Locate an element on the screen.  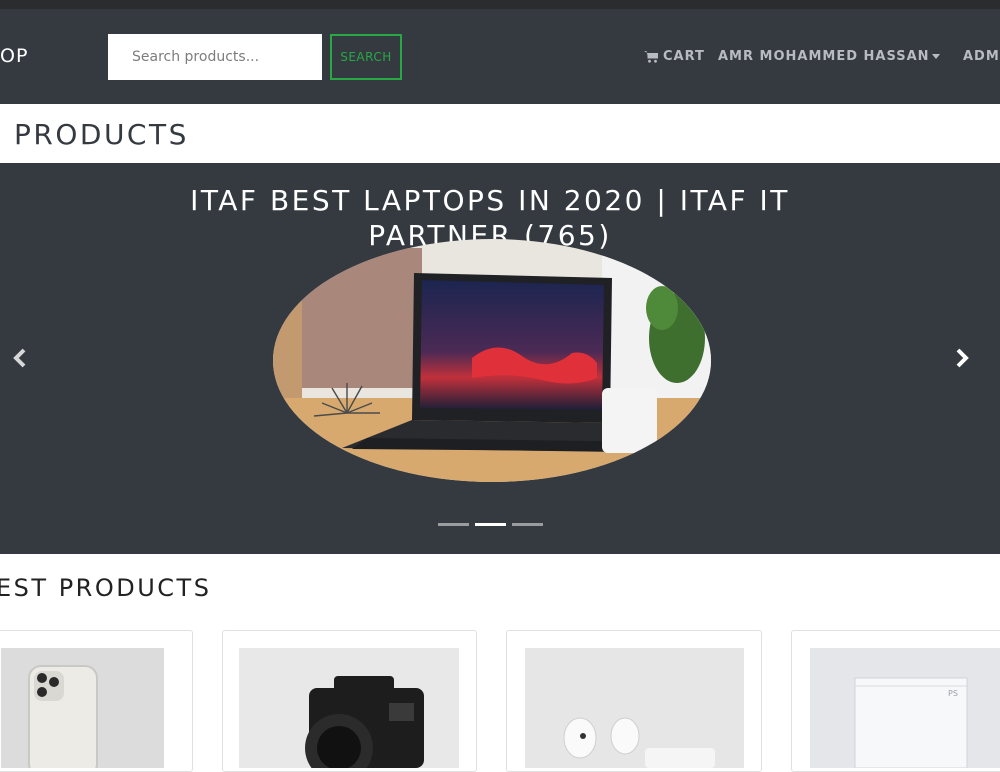
carousel-indicator-active is located at coordinates (490, 524).